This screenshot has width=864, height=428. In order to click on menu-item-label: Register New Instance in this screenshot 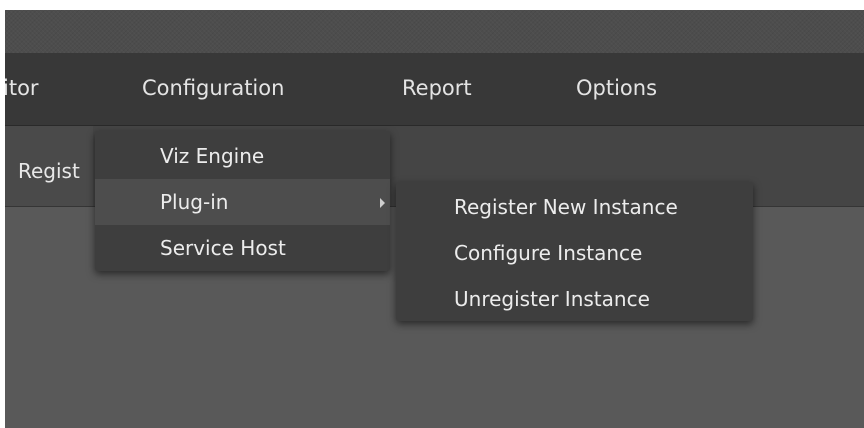, I will do `click(566, 207)`.